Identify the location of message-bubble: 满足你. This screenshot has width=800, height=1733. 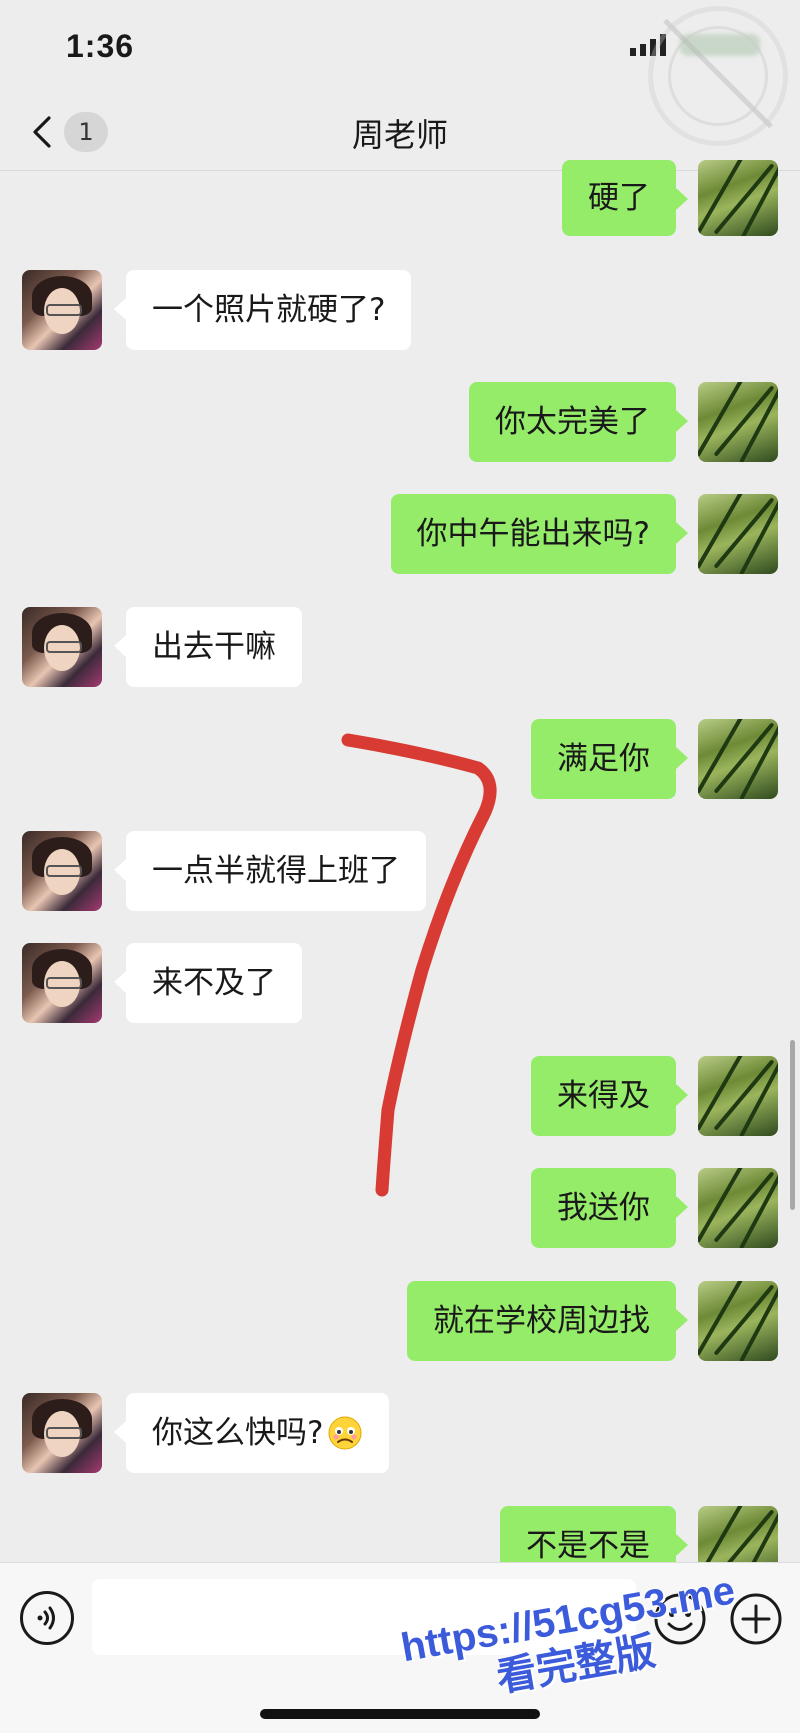
(609, 759).